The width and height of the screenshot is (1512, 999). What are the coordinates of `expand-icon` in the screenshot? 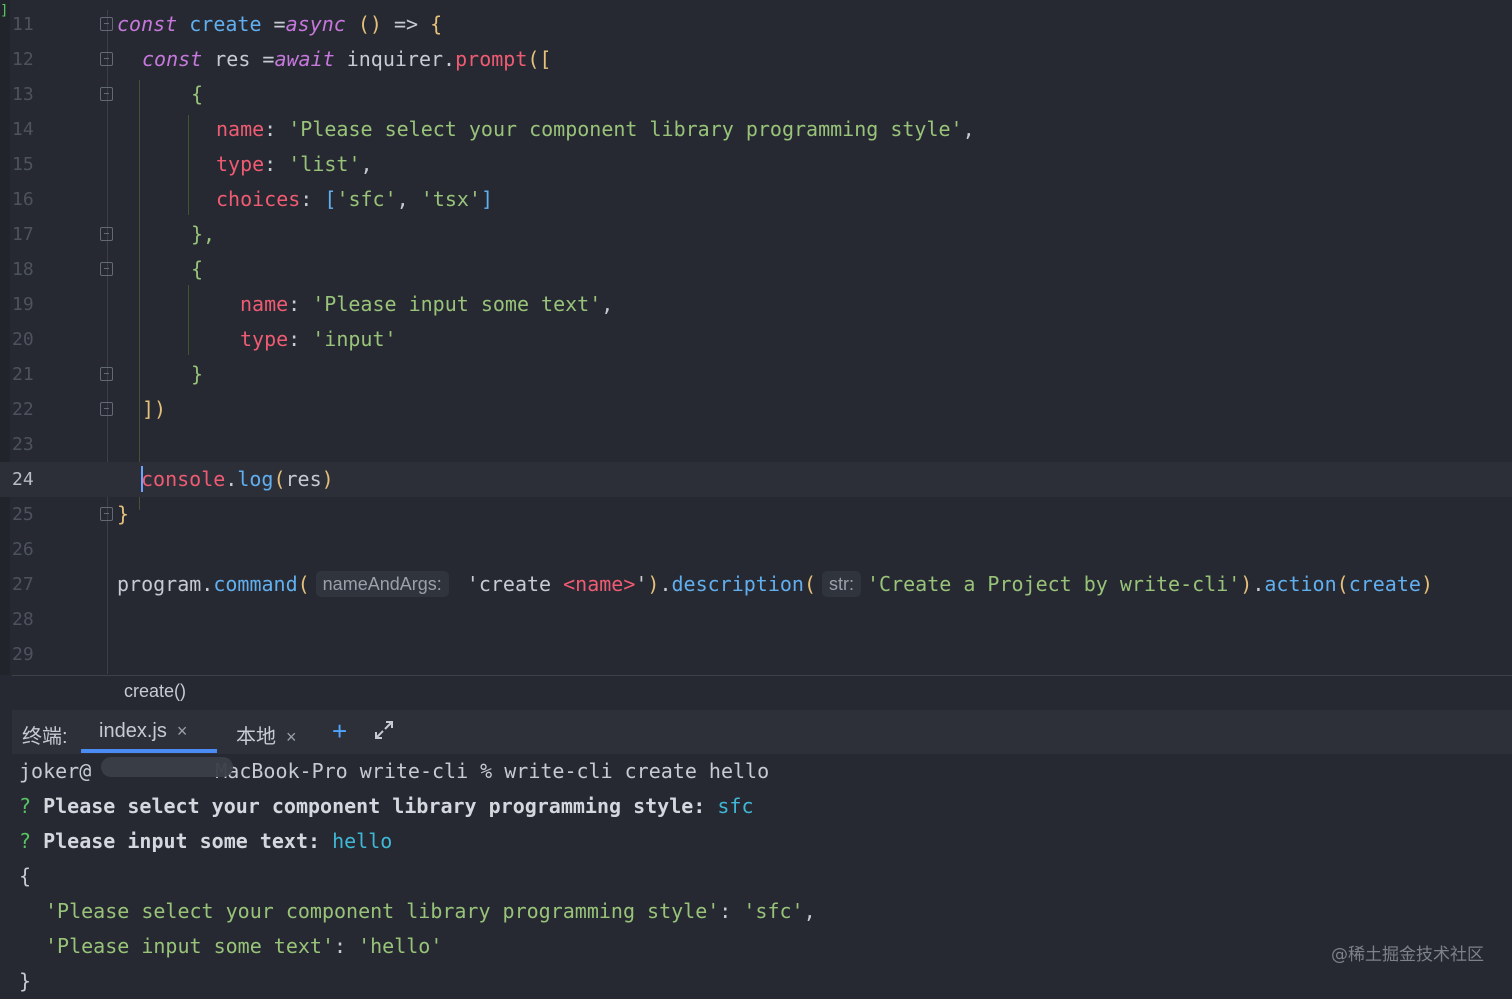 It's located at (384, 730).